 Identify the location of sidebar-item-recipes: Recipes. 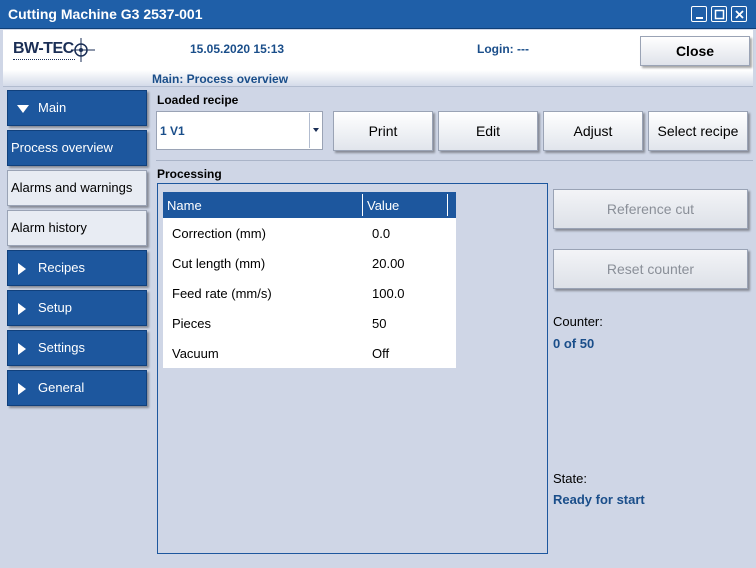
(77, 268).